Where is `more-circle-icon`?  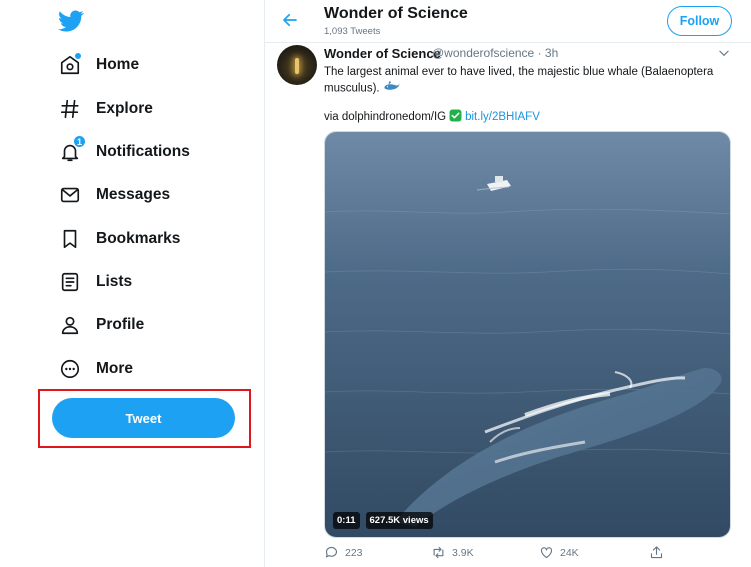
more-circle-icon is located at coordinates (70, 369).